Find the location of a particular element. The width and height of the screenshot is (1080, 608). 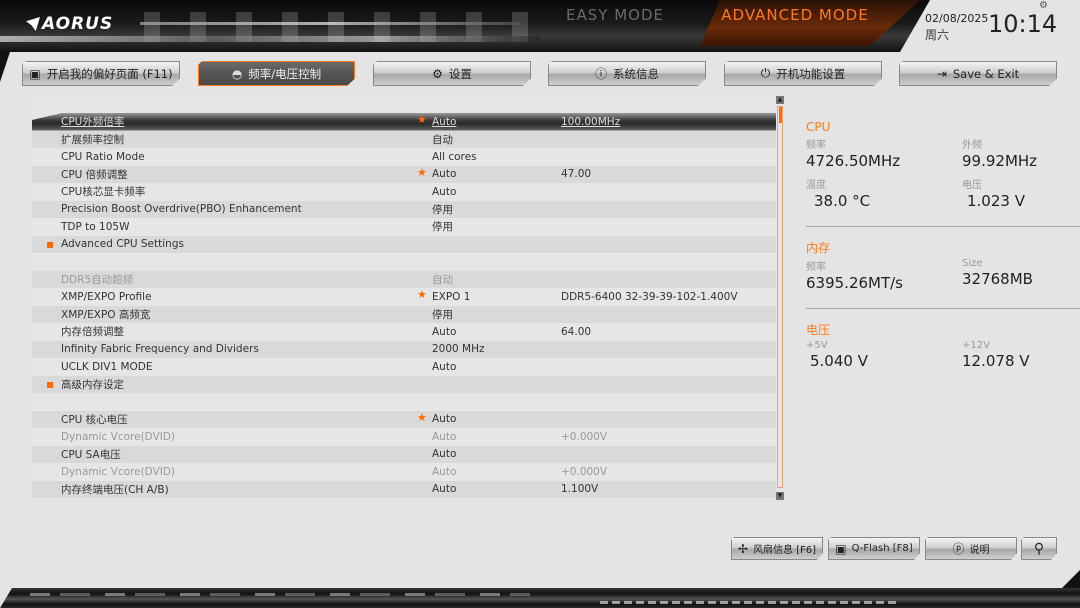

help-button: ⓟ 说明 is located at coordinates (971, 548).